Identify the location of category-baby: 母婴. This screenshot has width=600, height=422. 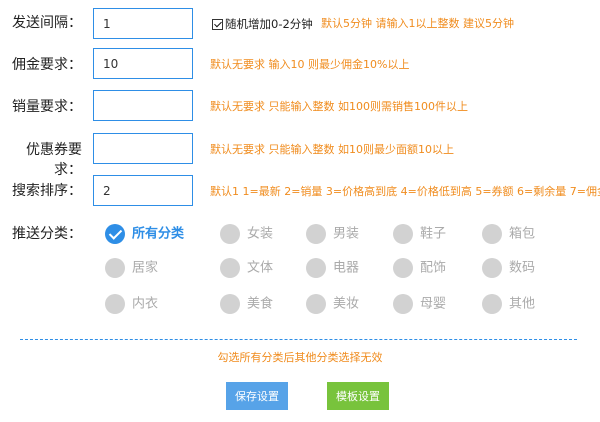
(419, 304).